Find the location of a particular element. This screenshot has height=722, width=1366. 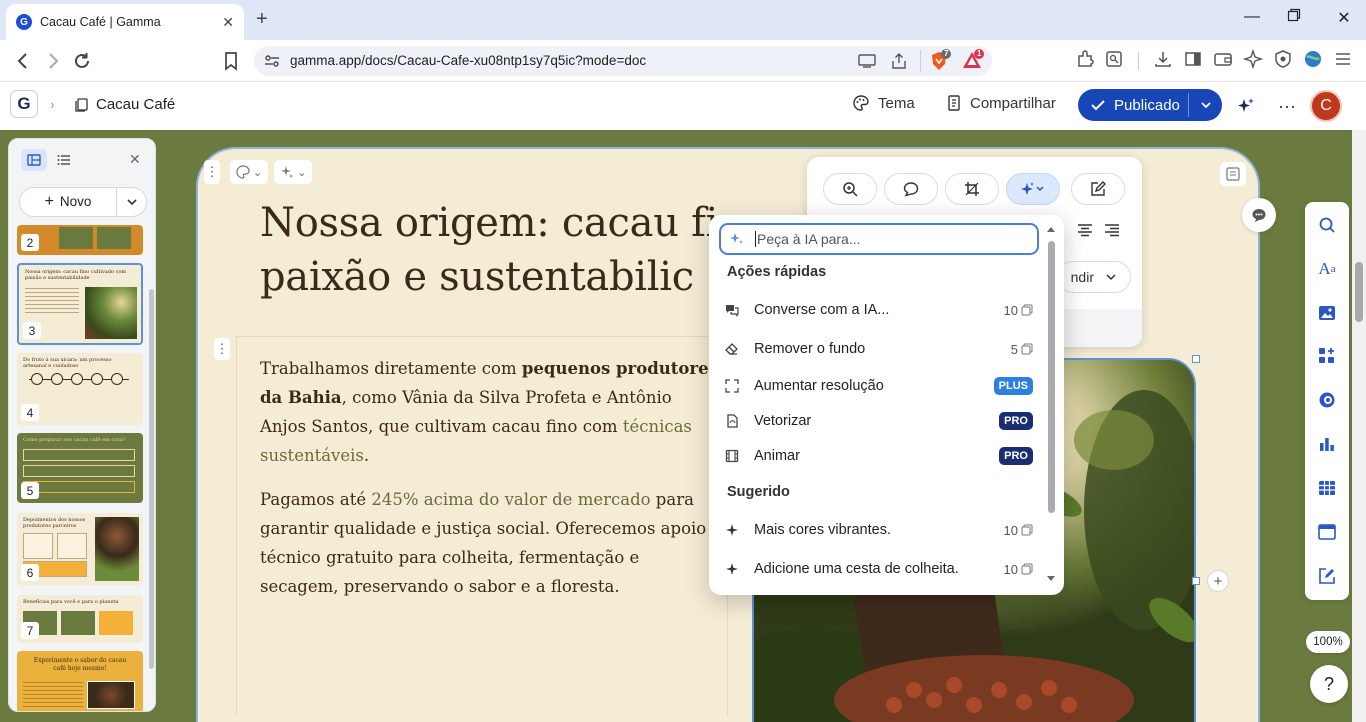

reader-icon is located at coordinates (1115, 60).